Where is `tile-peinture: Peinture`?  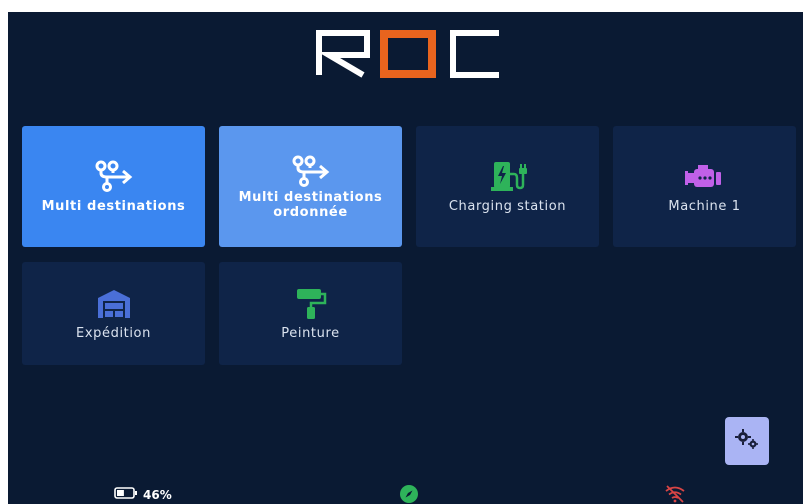
tile-peinture: Peinture is located at coordinates (310, 313).